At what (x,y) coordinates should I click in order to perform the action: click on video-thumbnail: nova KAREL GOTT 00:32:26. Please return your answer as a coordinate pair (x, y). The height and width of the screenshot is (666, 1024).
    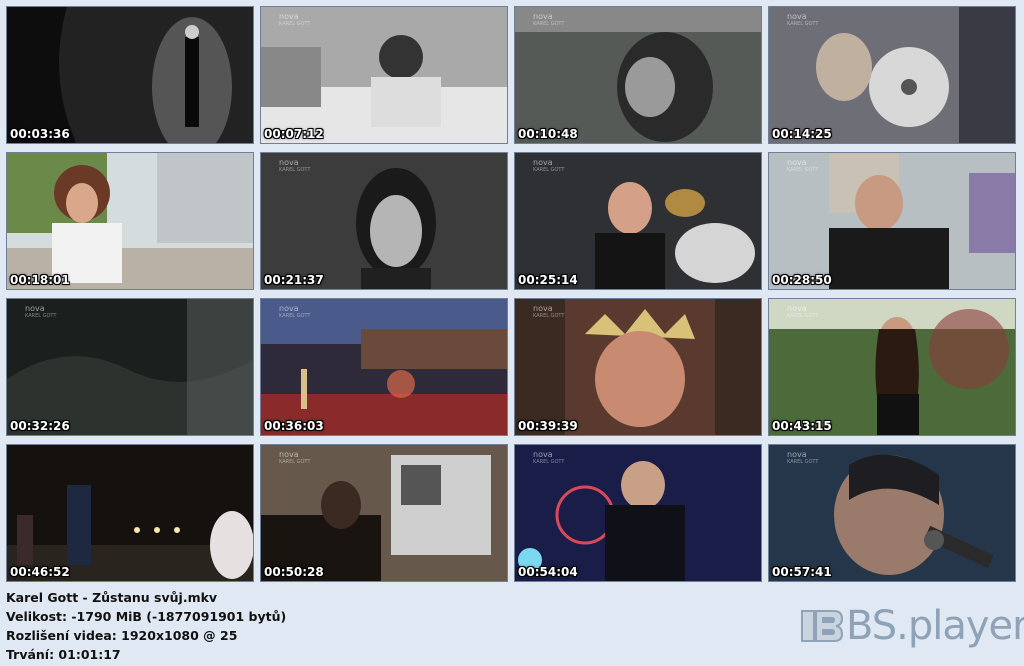
    Looking at the image, I should click on (130, 367).